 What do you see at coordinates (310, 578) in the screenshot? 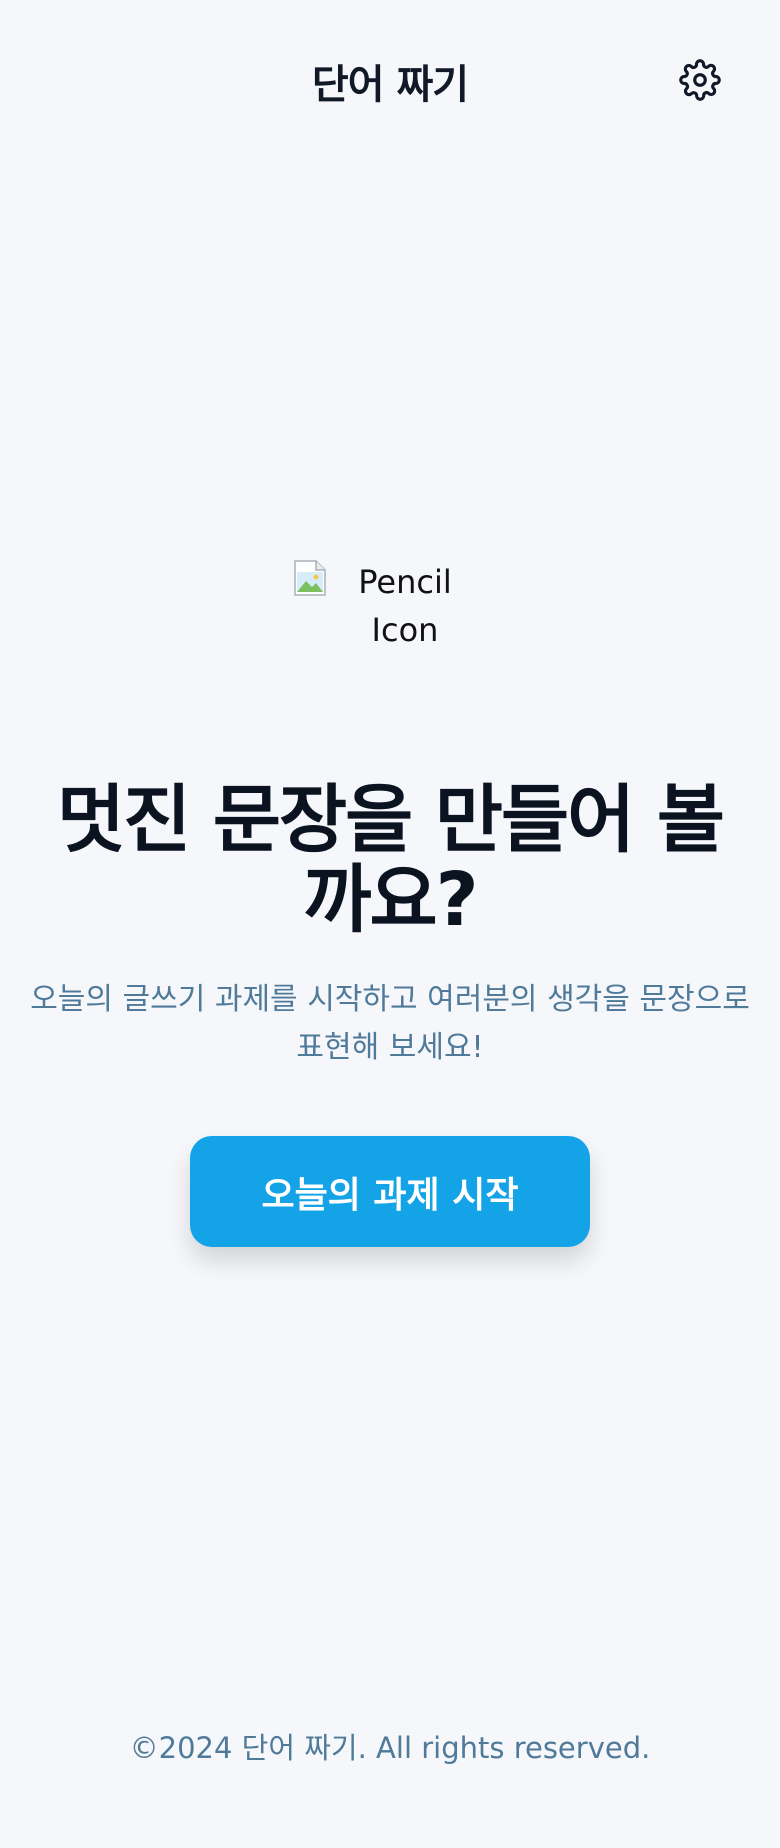
I see `broken-image-icon` at bounding box center [310, 578].